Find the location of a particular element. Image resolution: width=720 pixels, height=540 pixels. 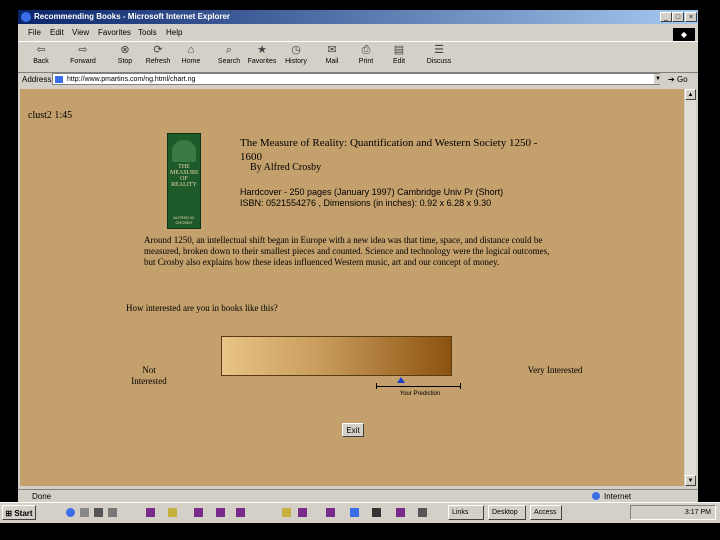

taskbar-links: Links is located at coordinates (466, 512).